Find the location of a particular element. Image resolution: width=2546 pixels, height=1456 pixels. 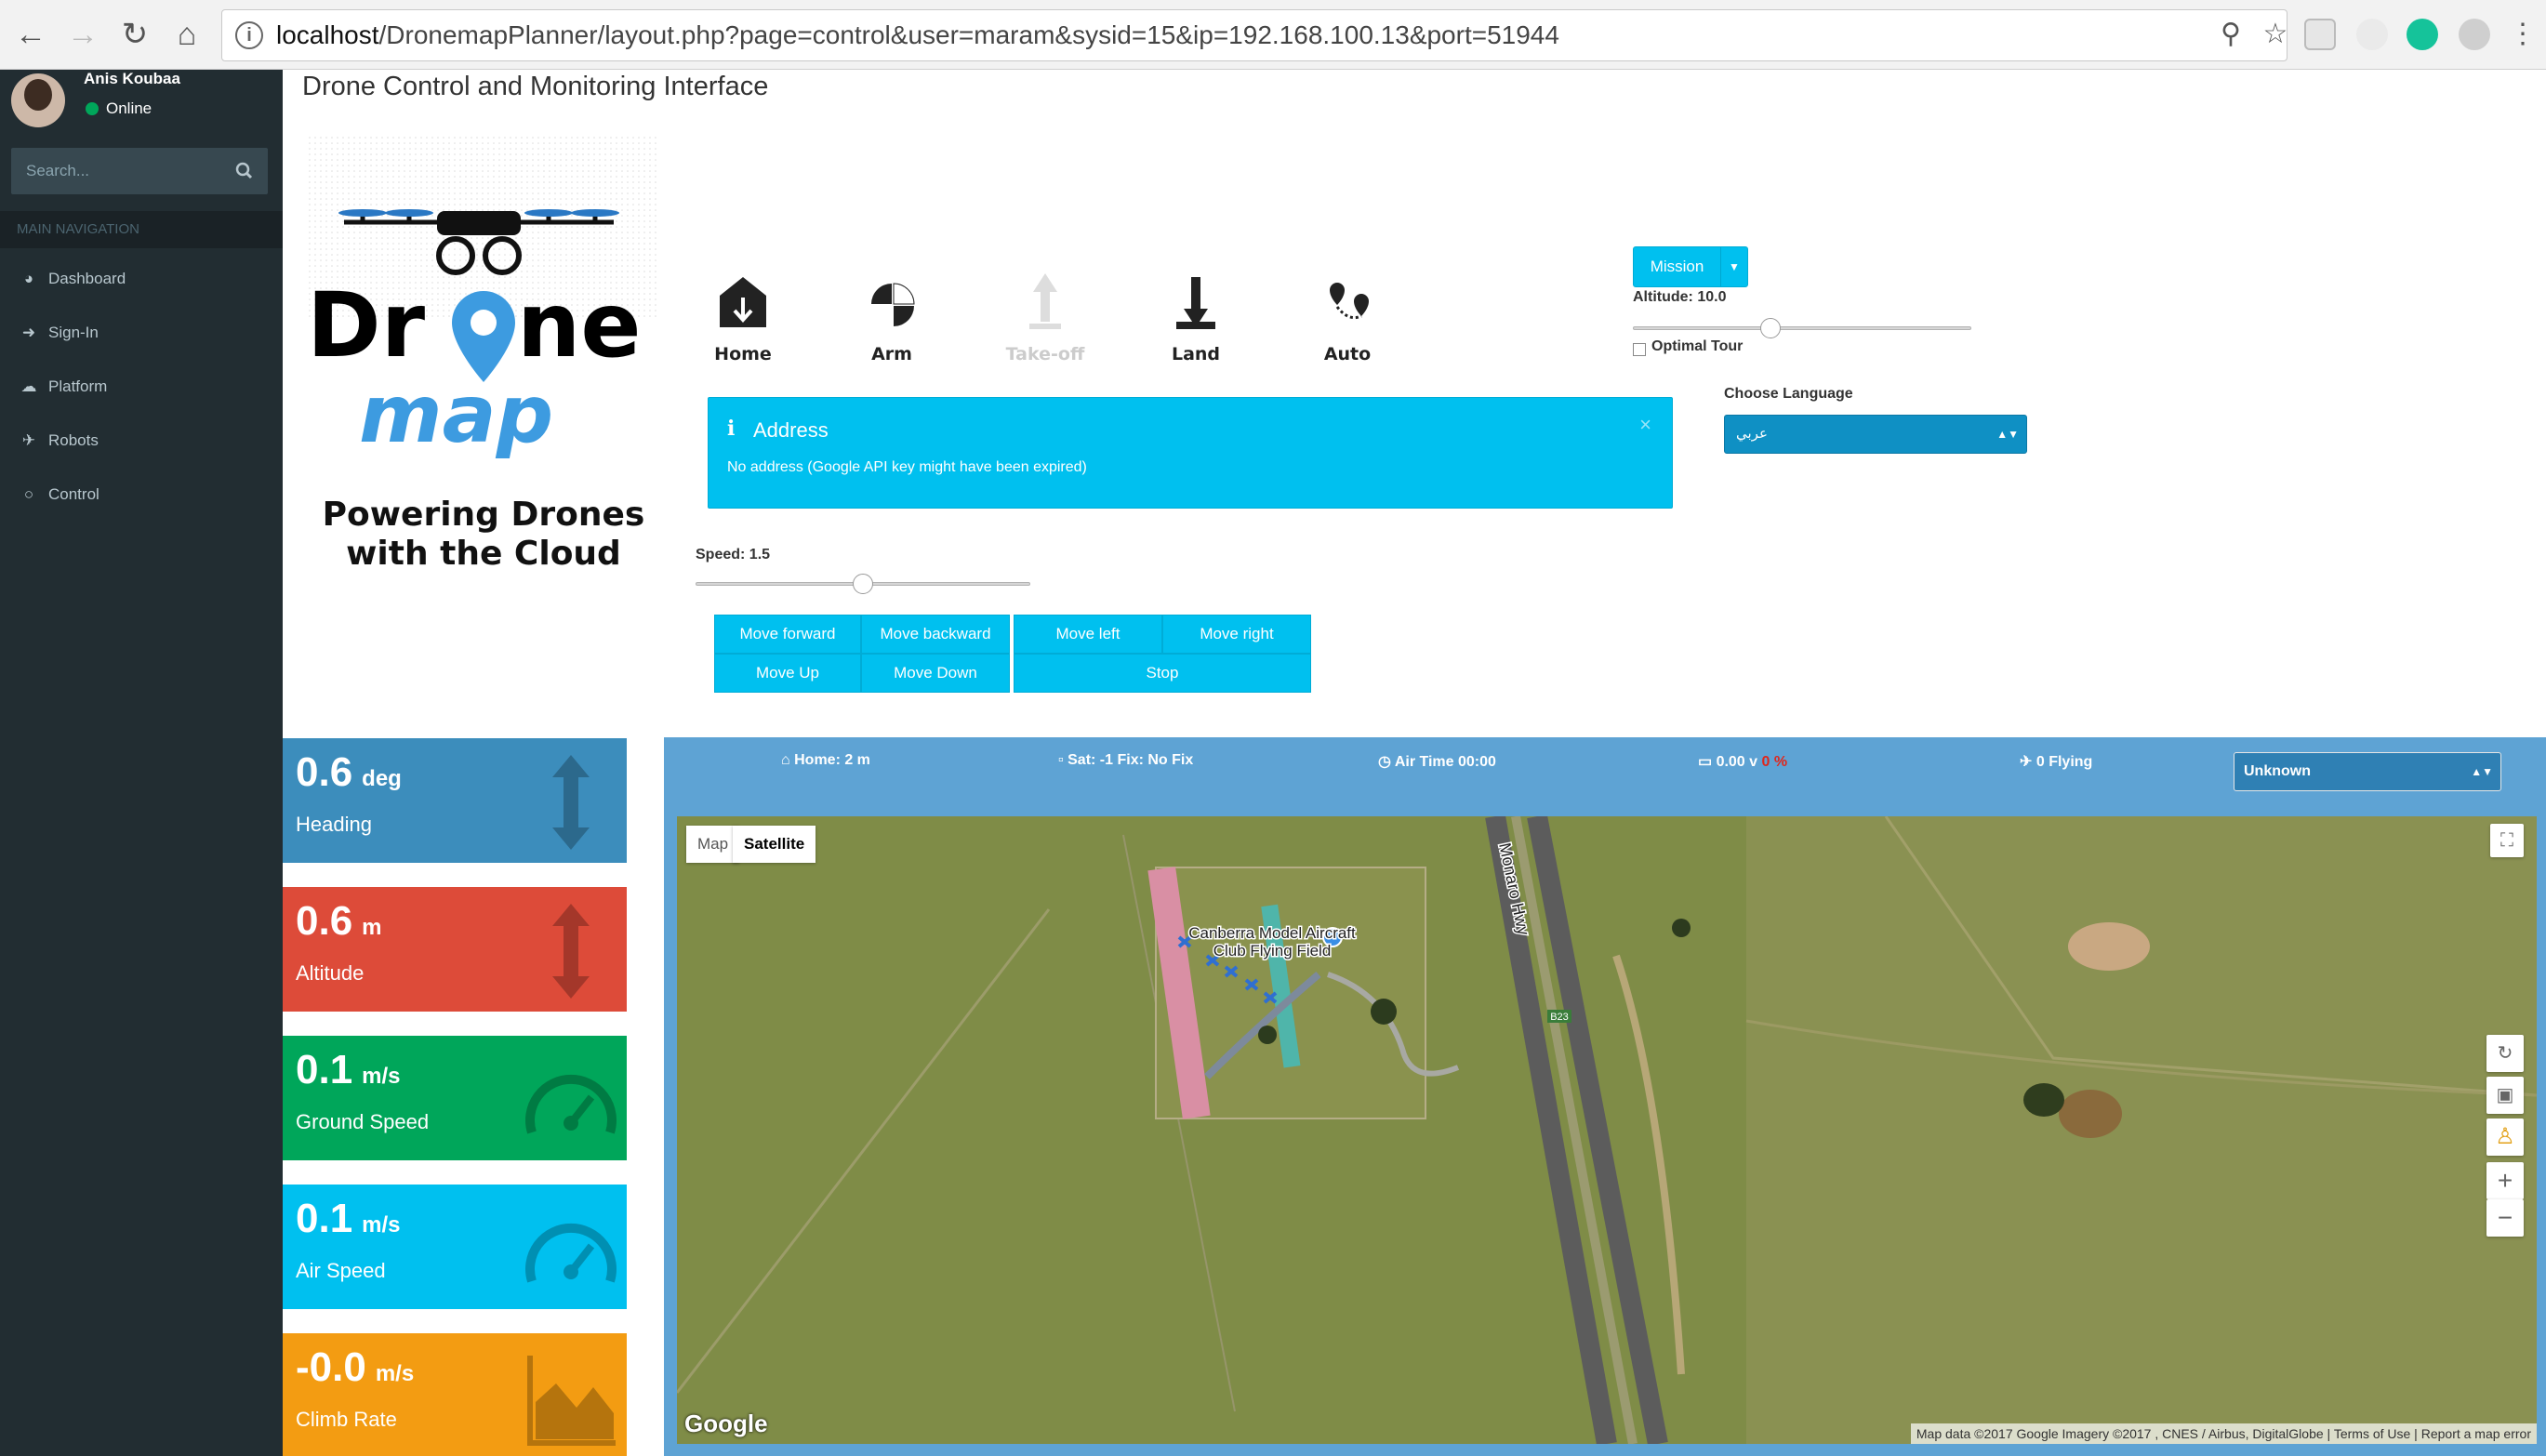

route-icon is located at coordinates (1349, 301).